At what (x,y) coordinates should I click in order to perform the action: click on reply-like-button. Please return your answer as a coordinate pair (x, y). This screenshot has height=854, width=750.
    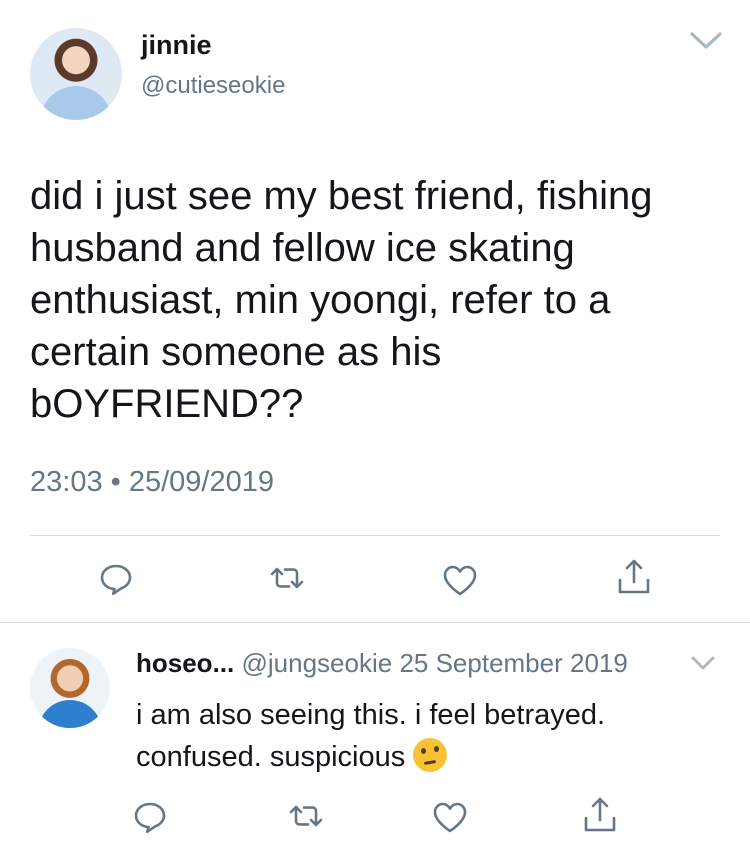
    Looking at the image, I should click on (450, 817).